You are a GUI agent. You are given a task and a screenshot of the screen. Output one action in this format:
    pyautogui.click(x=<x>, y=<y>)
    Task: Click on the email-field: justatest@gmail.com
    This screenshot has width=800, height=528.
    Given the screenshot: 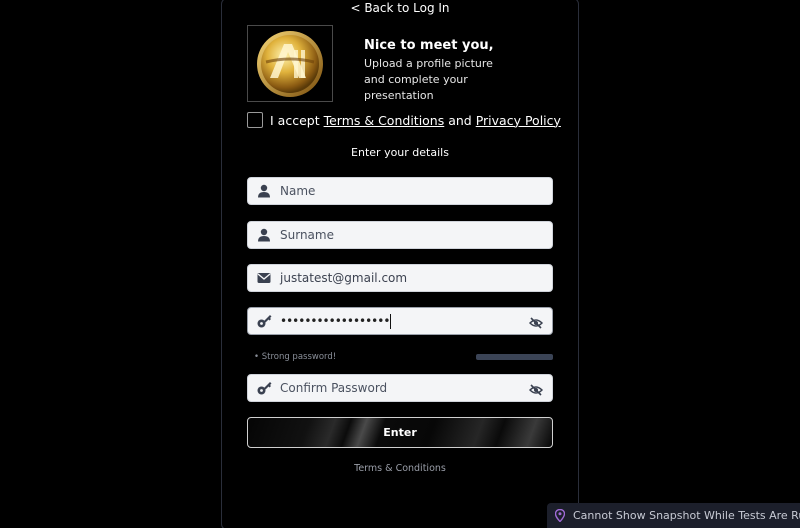 What is the action you would take?
    pyautogui.click(x=400, y=278)
    